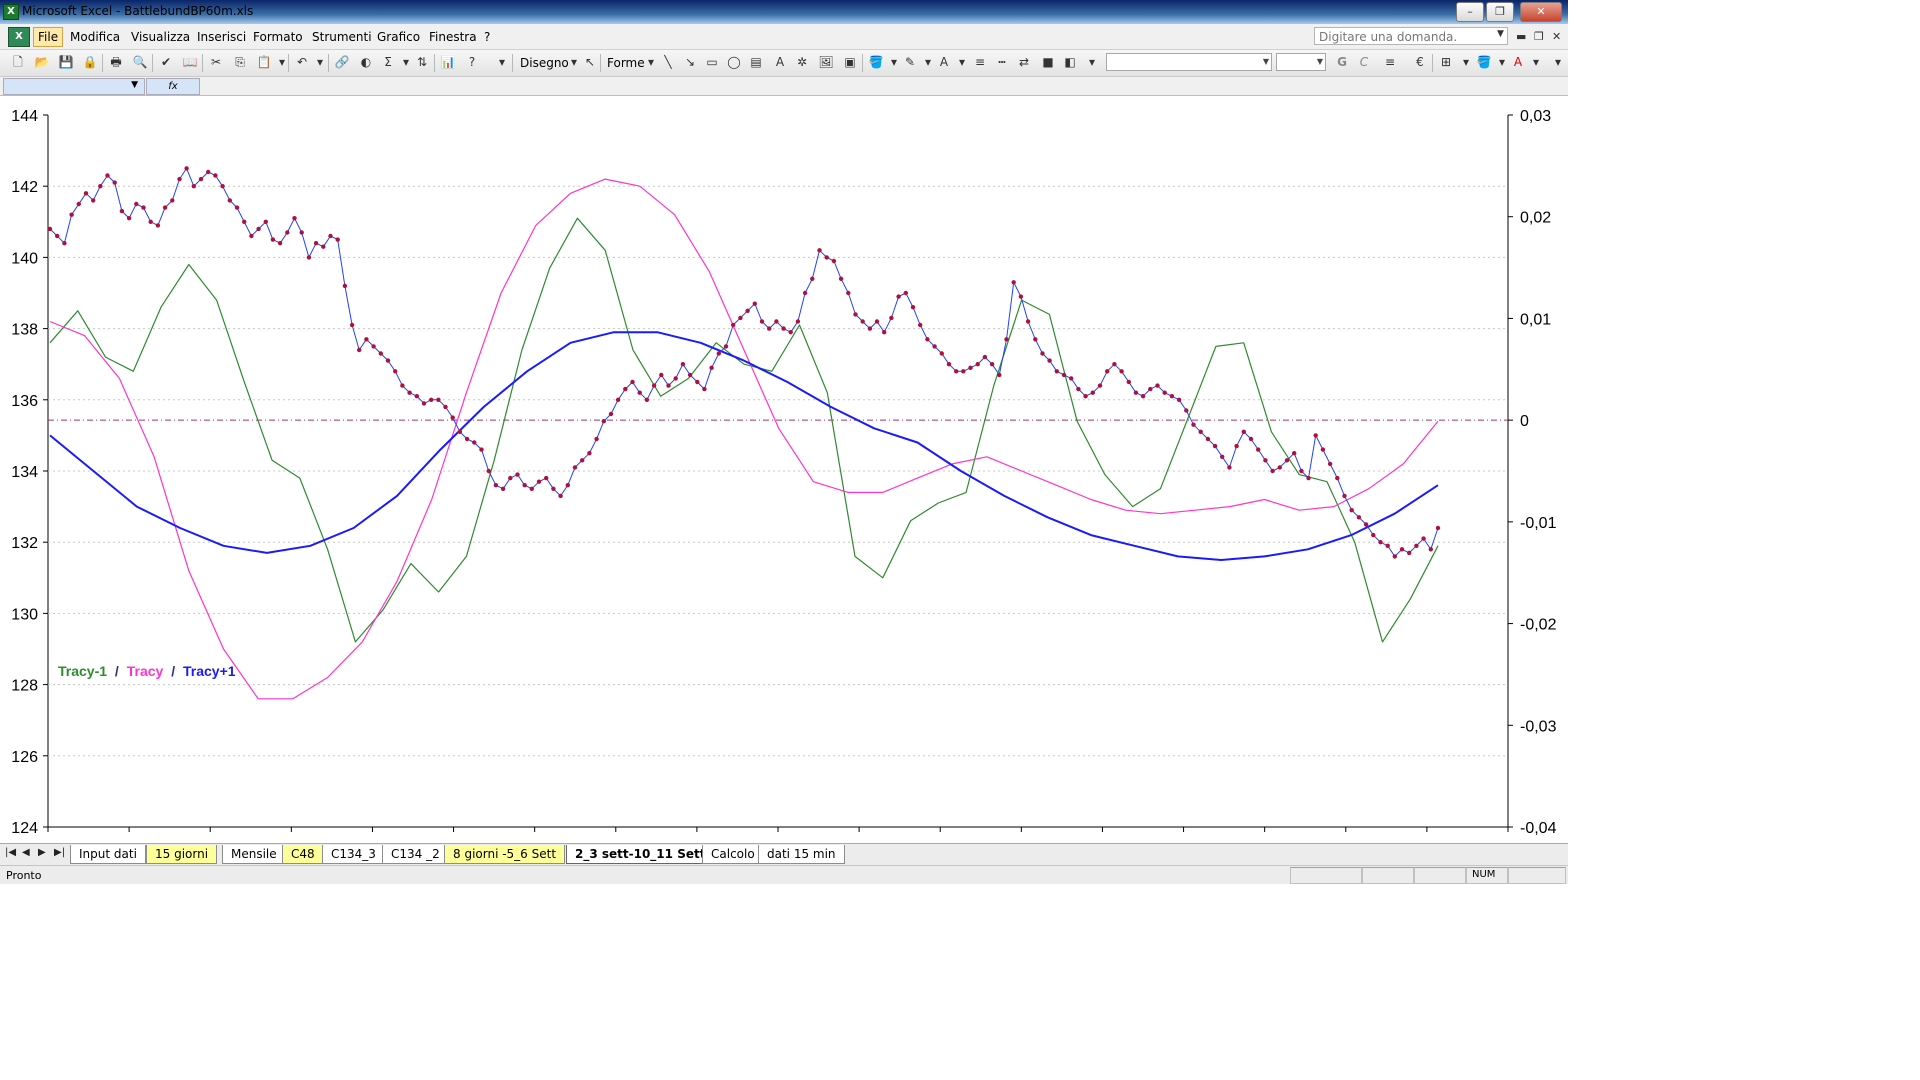  Describe the element at coordinates (1502, 62) in the screenshot. I see `fill-color2-dropdown-icon: ▾` at that location.